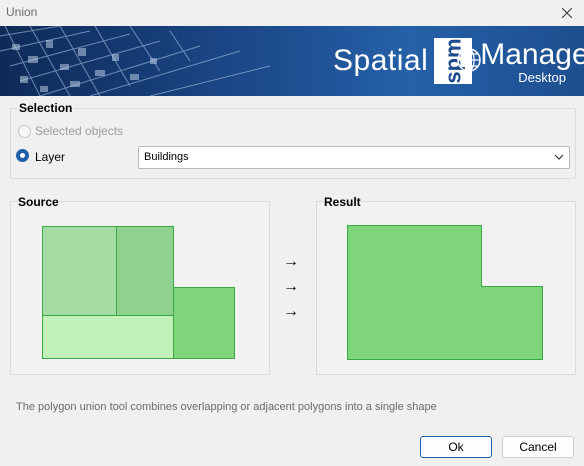 This screenshot has height=466, width=584. What do you see at coordinates (532, 54) in the screenshot?
I see `brand-manager-text: Manager` at bounding box center [532, 54].